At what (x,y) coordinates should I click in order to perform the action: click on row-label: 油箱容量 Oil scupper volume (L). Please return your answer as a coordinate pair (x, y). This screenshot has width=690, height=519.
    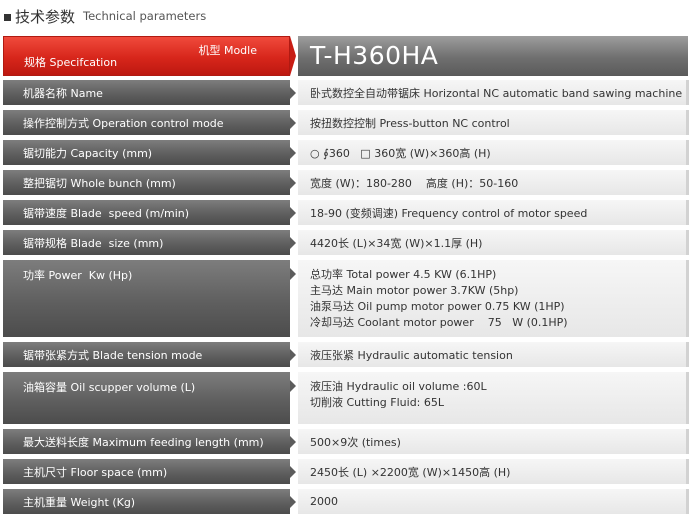
    Looking at the image, I should click on (146, 398).